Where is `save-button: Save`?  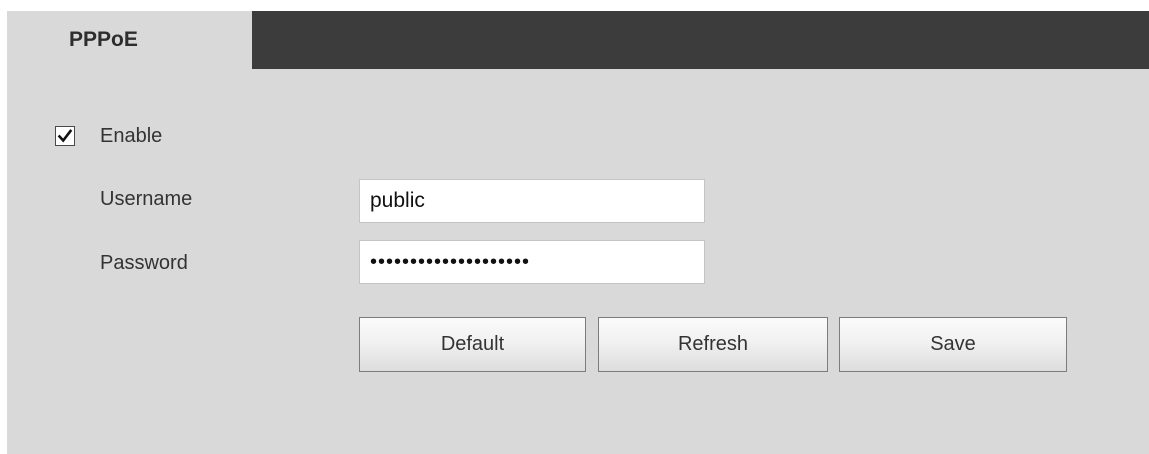
save-button: Save is located at coordinates (953, 344).